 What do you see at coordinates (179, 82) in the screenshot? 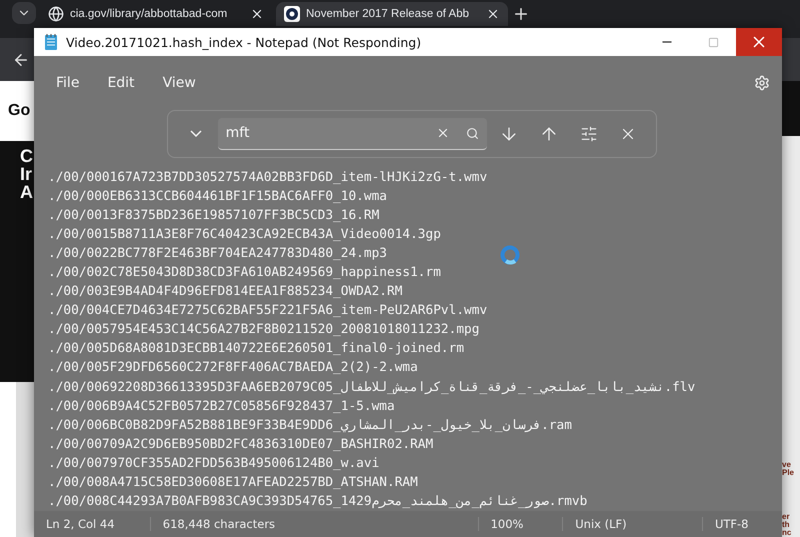
I see `menu-item: View` at bounding box center [179, 82].